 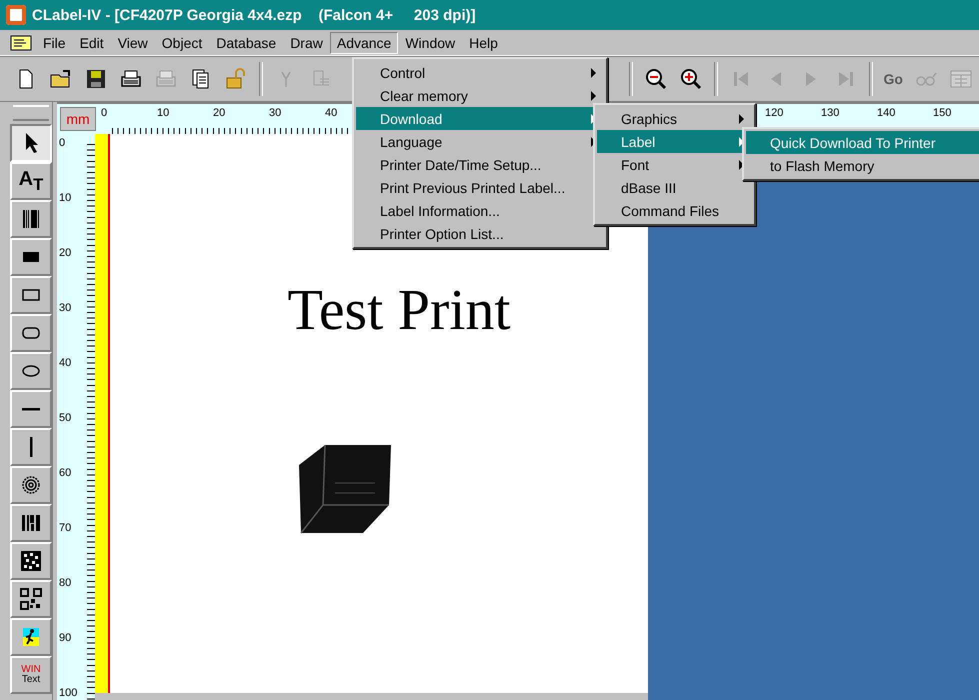 I want to click on ruler-label: 80, so click(x=65, y=583).